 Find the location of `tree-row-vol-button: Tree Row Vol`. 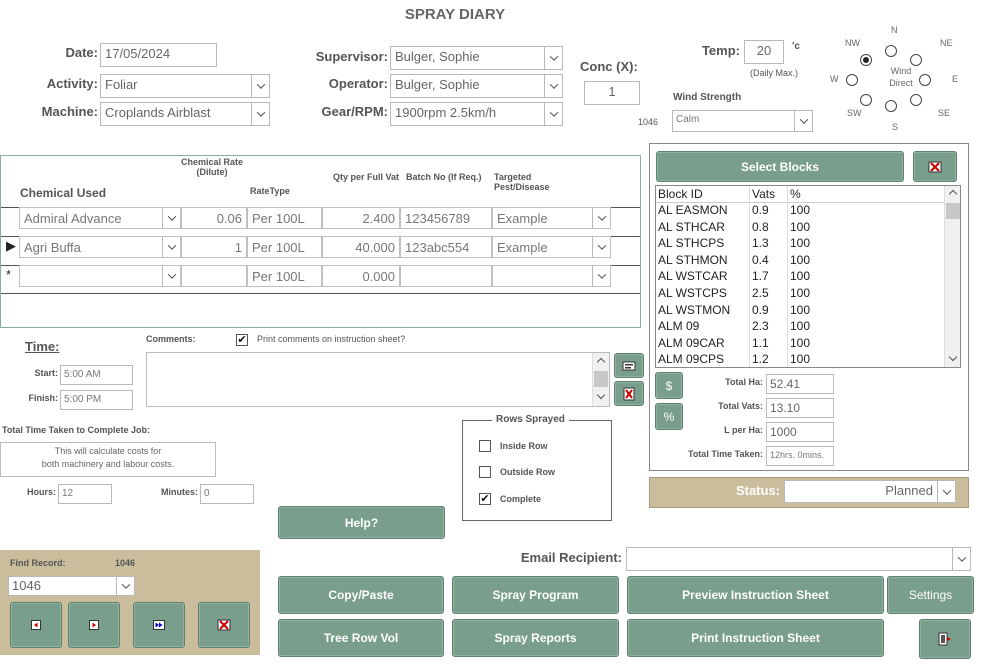

tree-row-vol-button: Tree Row Vol is located at coordinates (361, 638).